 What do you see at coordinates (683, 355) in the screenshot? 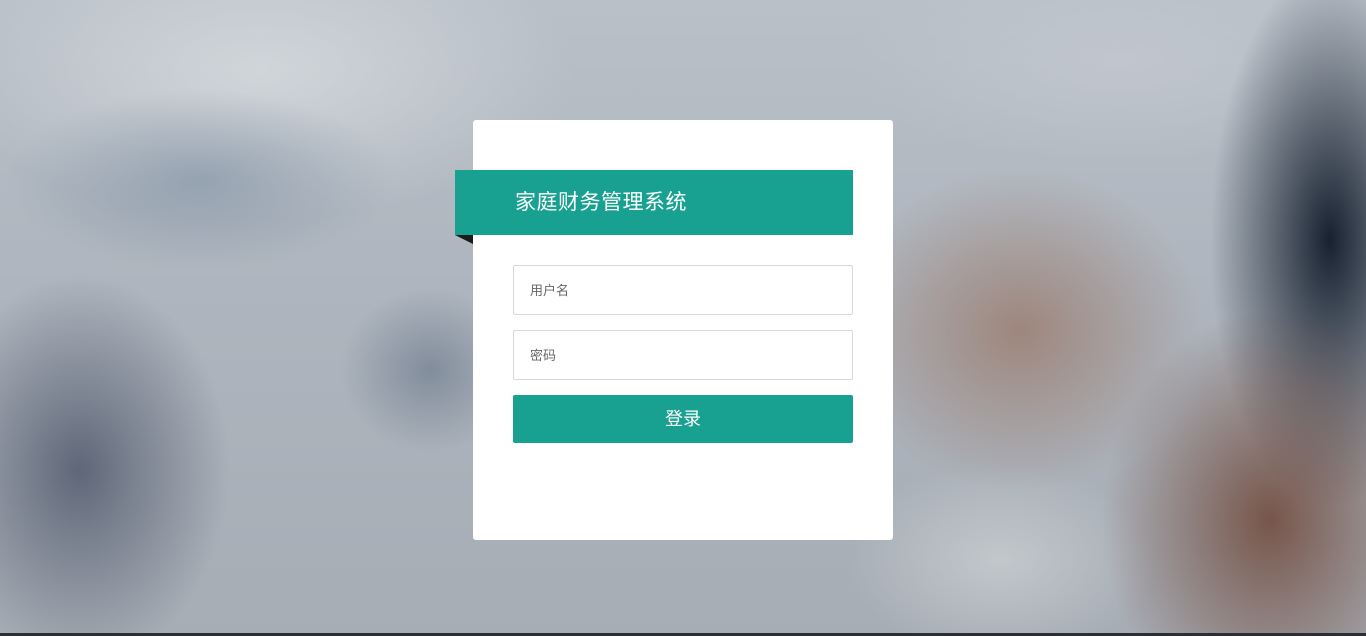
I see `password-input` at bounding box center [683, 355].